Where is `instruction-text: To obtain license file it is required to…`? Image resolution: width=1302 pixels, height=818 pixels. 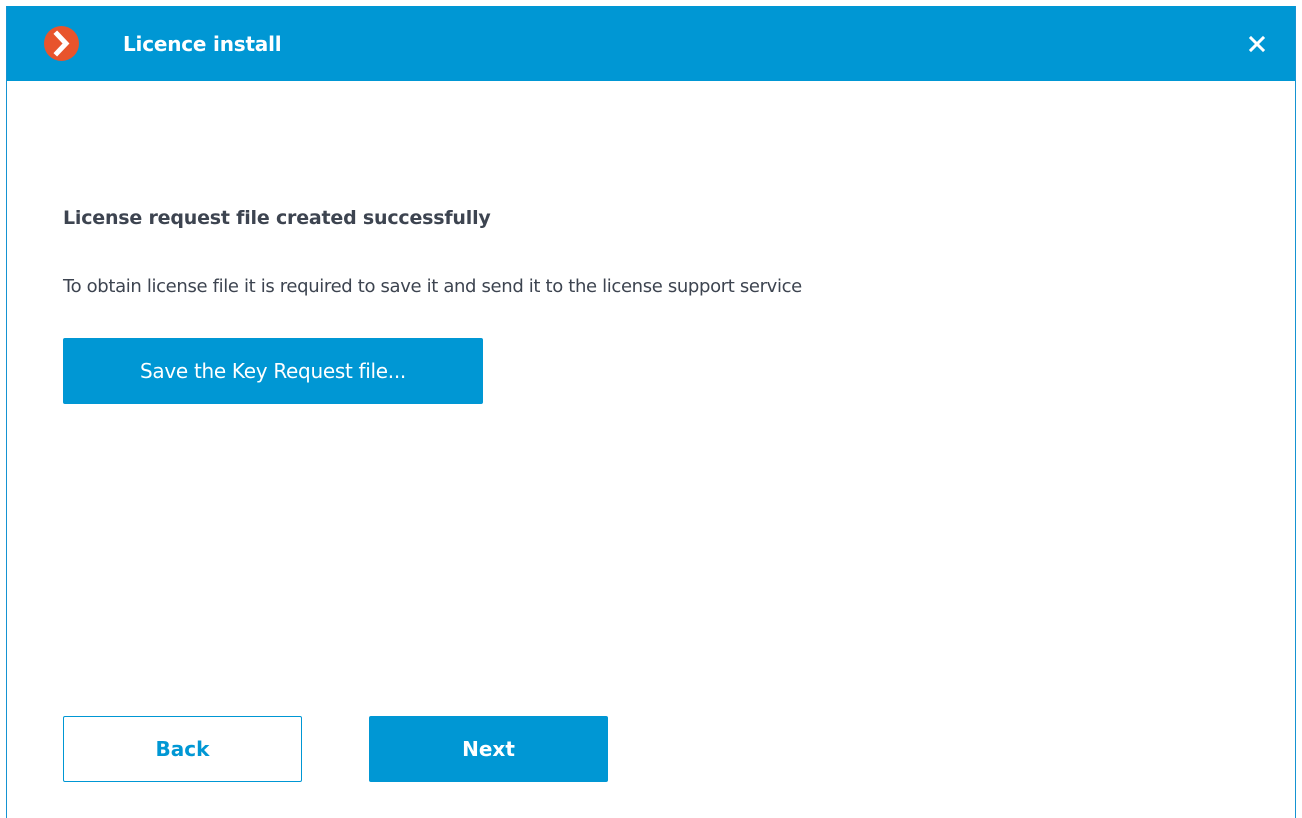 instruction-text: To obtain license file it is required to… is located at coordinates (432, 286).